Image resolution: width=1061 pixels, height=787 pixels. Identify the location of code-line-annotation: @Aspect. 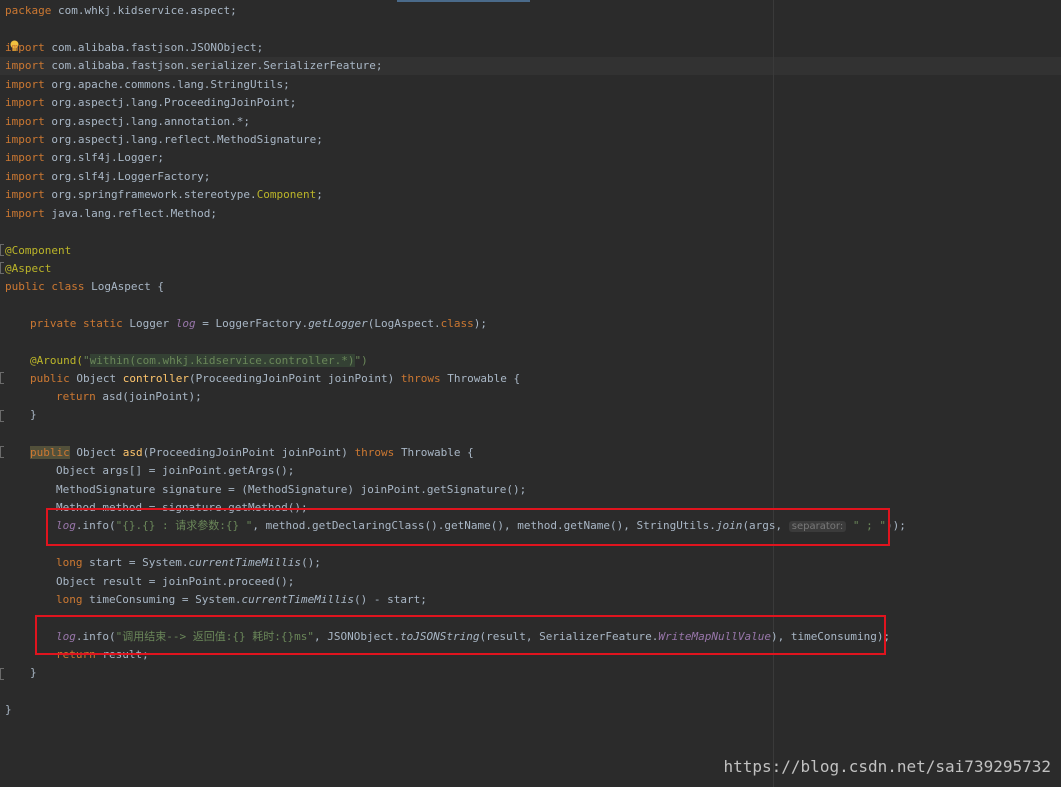
(28, 269).